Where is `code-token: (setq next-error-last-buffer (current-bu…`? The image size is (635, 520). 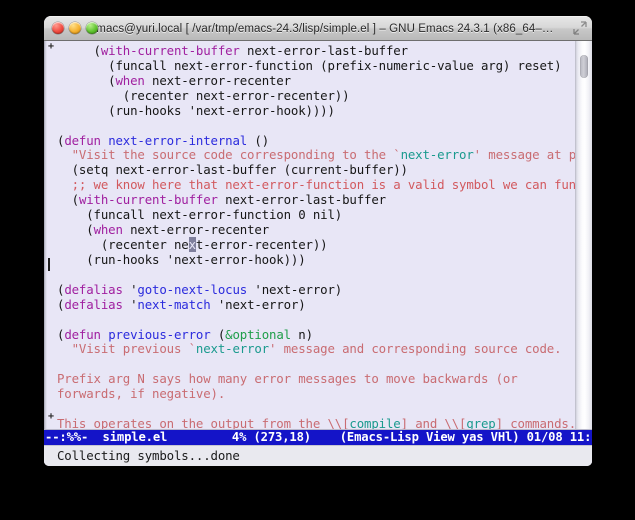 code-token: (setq next-error-last-buffer (current-bu… is located at coordinates (232, 170).